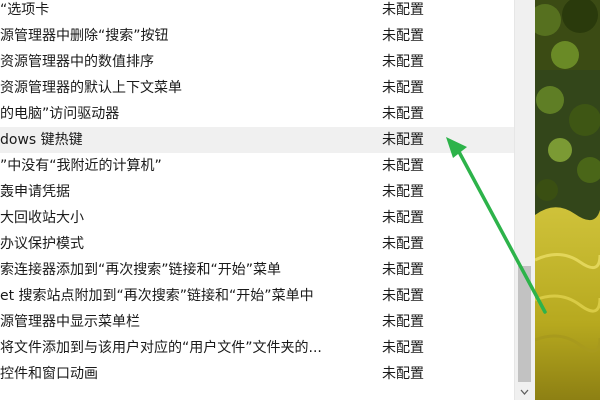 Image resolution: width=600 pixels, height=403 pixels. What do you see at coordinates (257, 322) in the screenshot?
I see `list-item: 源管理器中显示菜单栏 未配置` at bounding box center [257, 322].